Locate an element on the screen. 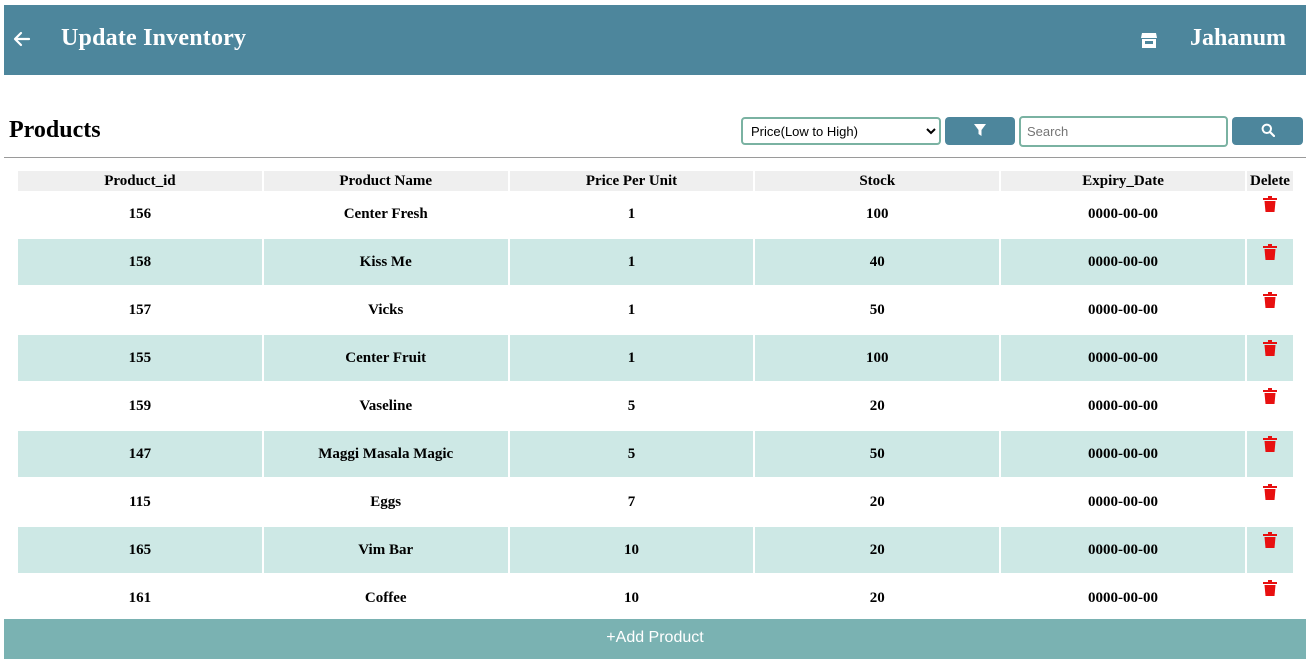 The width and height of the screenshot is (1309, 659). filter-button is located at coordinates (980, 131).